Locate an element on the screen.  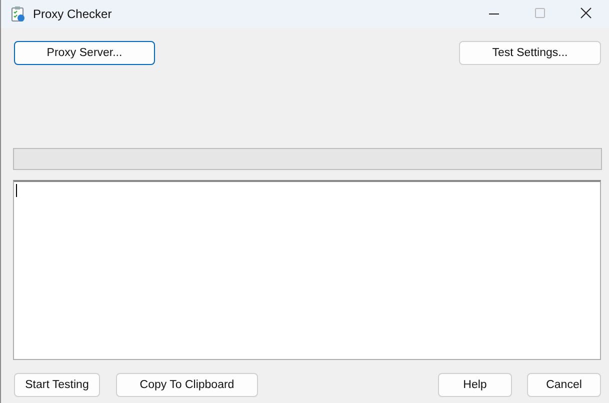
button: Cancel is located at coordinates (564, 385).